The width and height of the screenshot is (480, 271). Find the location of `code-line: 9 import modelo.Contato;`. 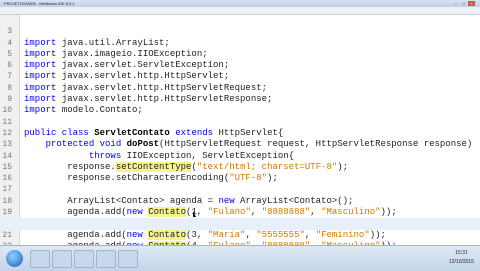

code-line: 9 import modelo.Contato; is located at coordinates (240, 99).